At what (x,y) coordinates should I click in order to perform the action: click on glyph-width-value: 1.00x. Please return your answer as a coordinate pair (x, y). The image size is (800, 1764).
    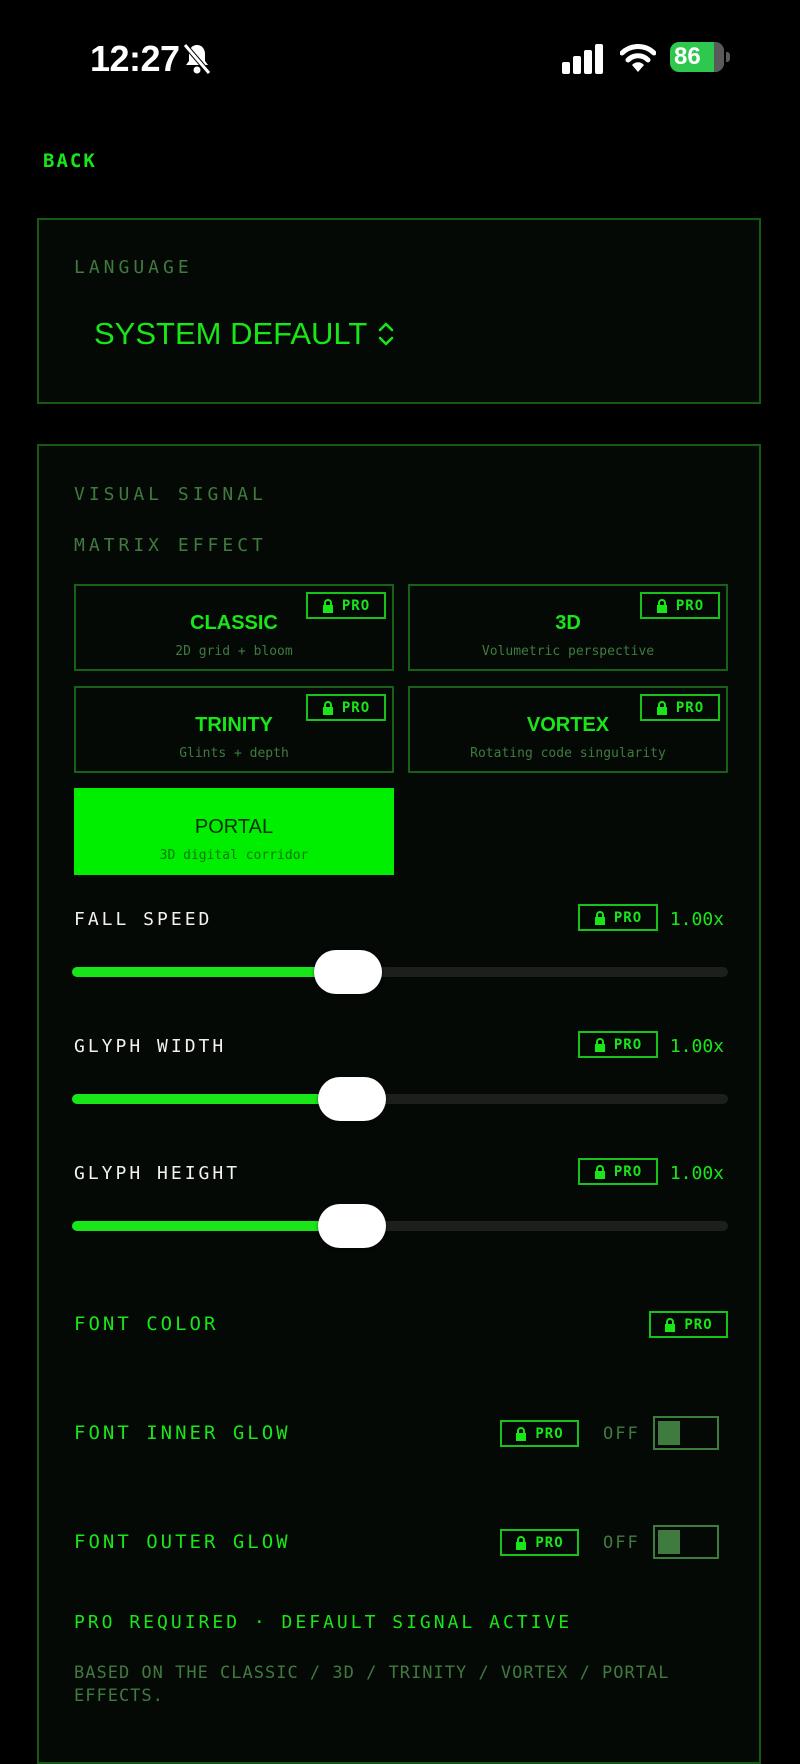
    Looking at the image, I should click on (696, 1046).